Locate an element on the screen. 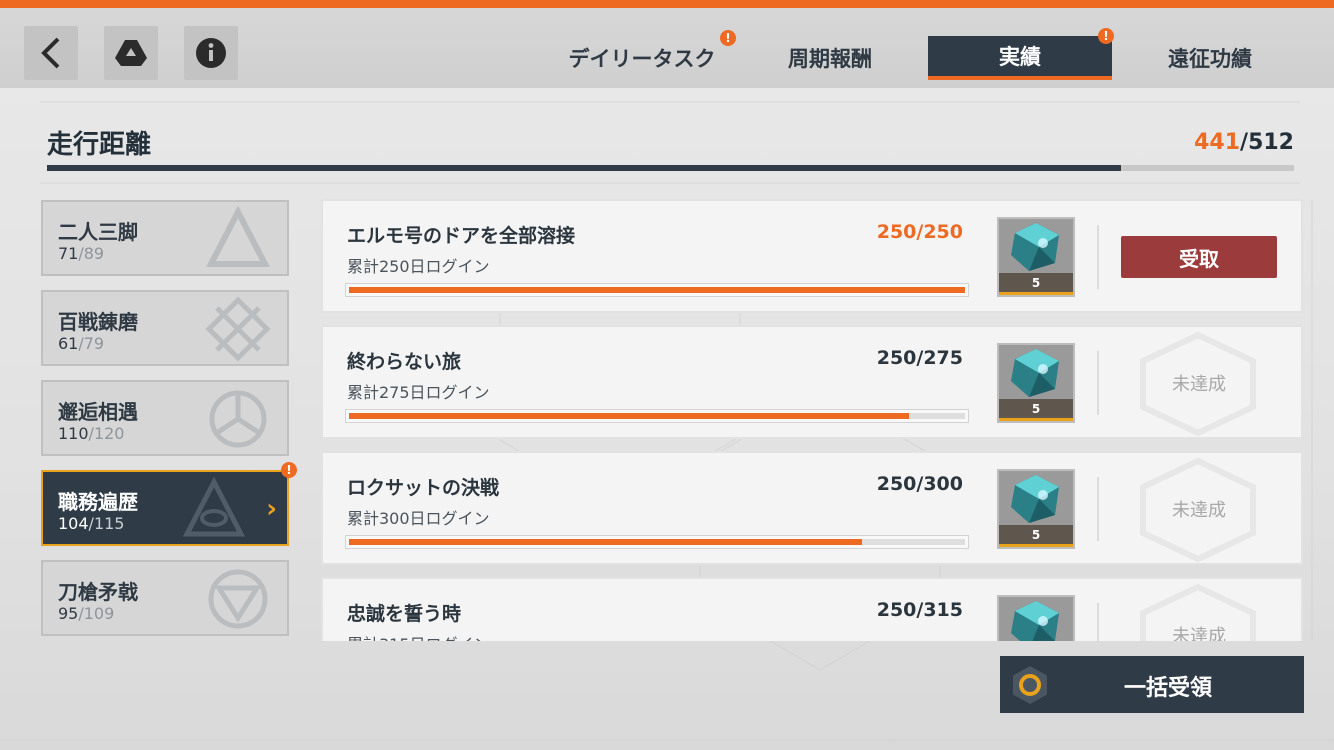  category-name: 刀槍矛戟 is located at coordinates (98, 592).